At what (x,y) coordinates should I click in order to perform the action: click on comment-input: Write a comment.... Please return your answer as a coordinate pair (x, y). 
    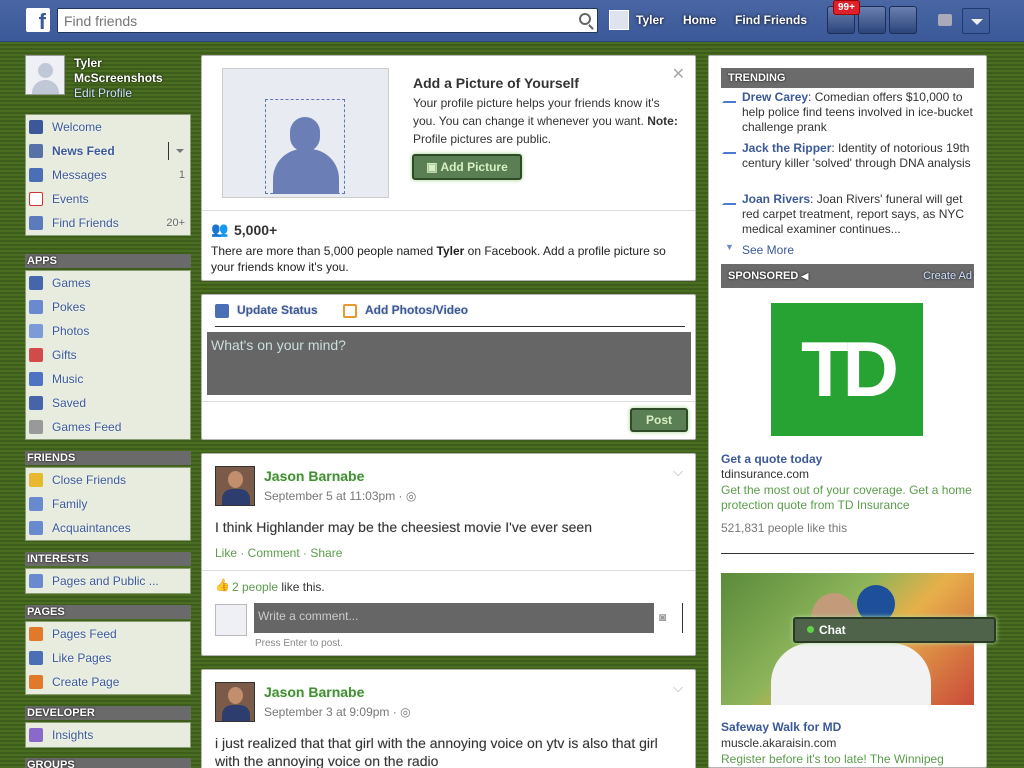
    Looking at the image, I should click on (454, 618).